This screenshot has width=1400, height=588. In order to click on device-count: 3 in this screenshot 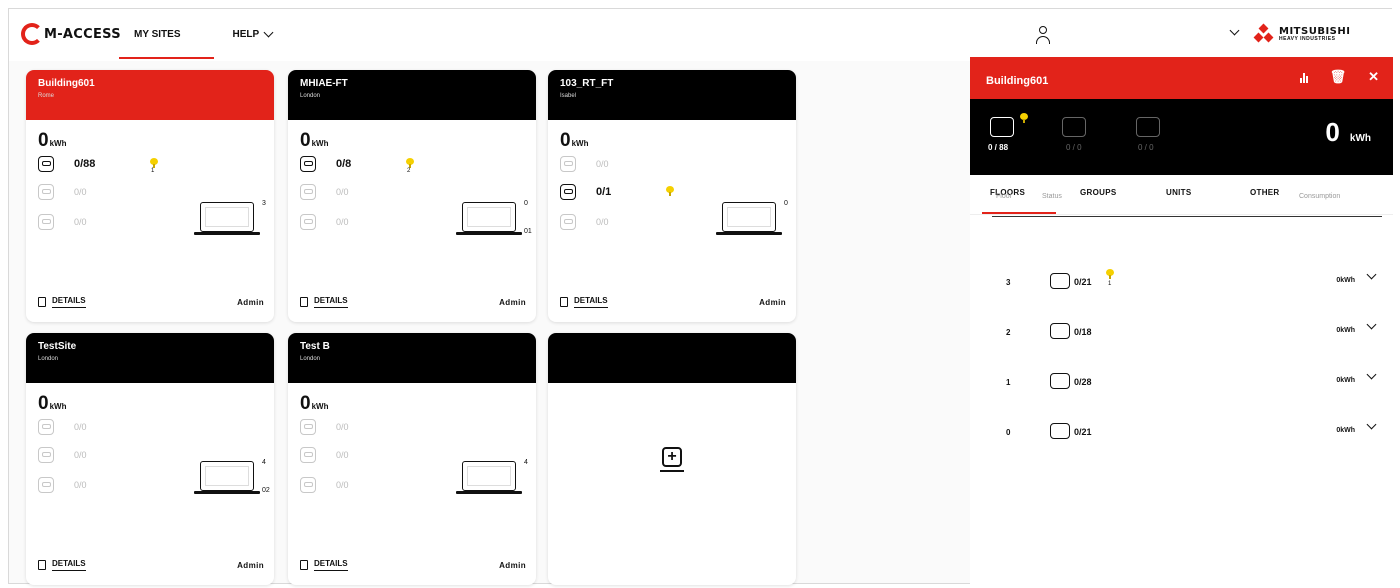, I will do `click(264, 203)`.